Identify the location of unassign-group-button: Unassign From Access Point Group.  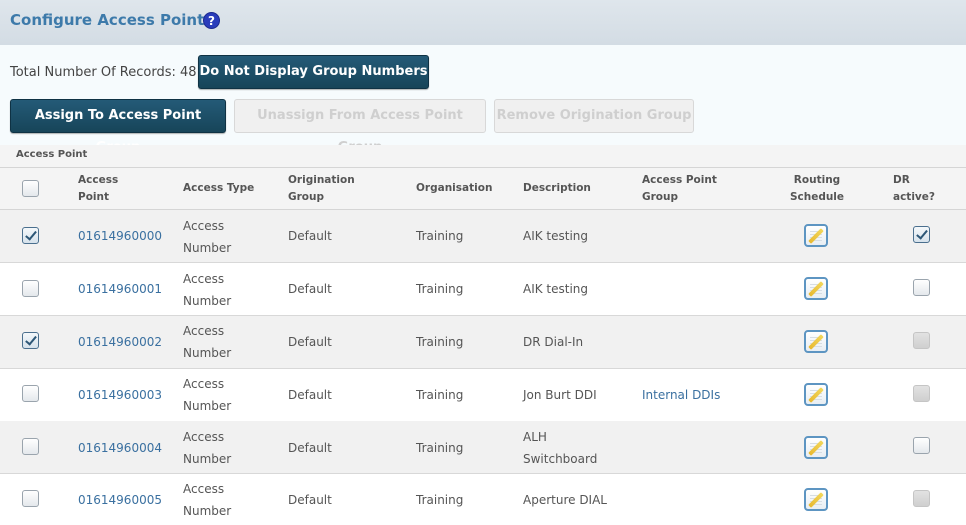
(360, 127).